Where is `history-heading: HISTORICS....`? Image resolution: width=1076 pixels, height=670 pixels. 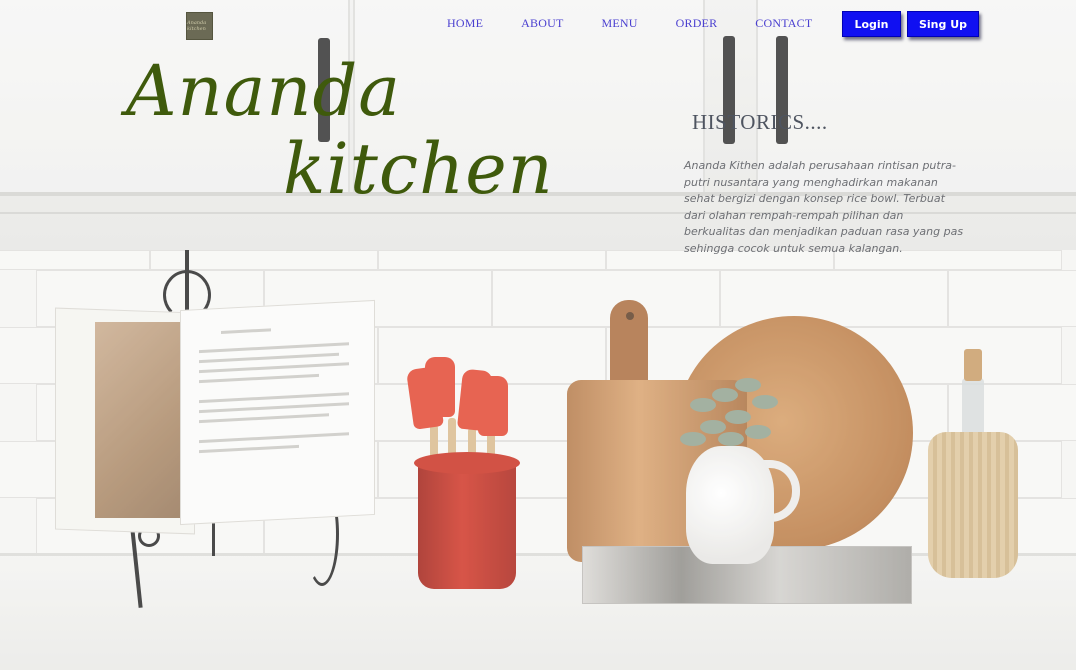
history-heading: HISTORICS.... is located at coordinates (760, 122).